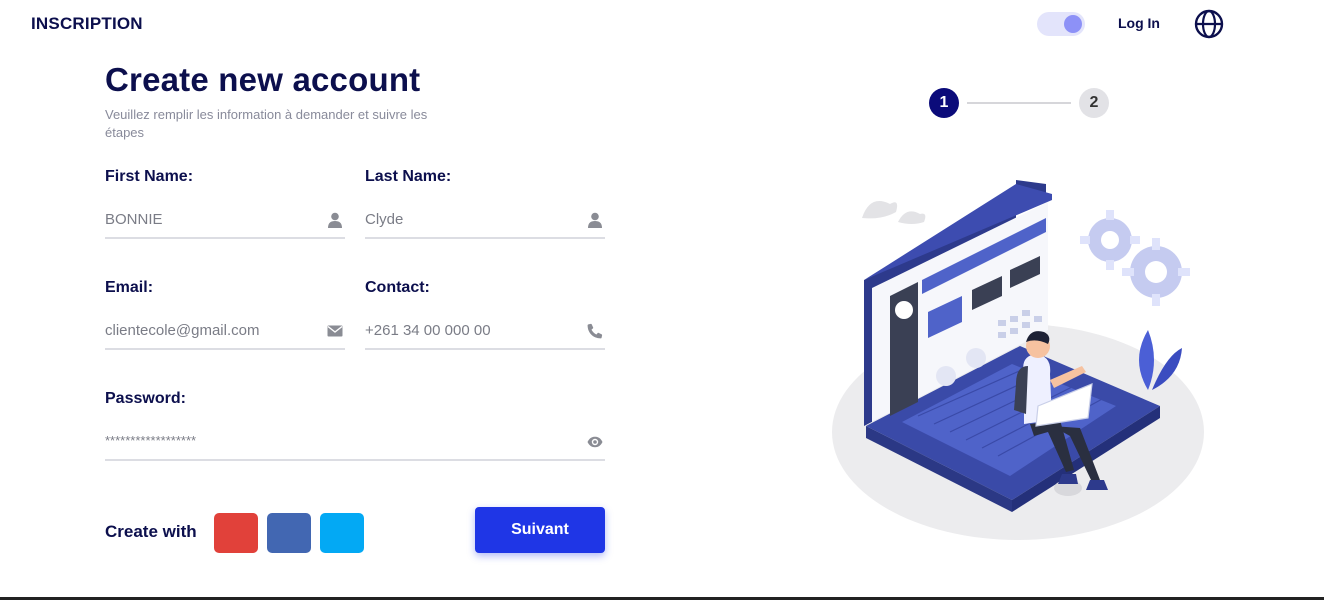  I want to click on last-name-value: Clyde, so click(384, 219).